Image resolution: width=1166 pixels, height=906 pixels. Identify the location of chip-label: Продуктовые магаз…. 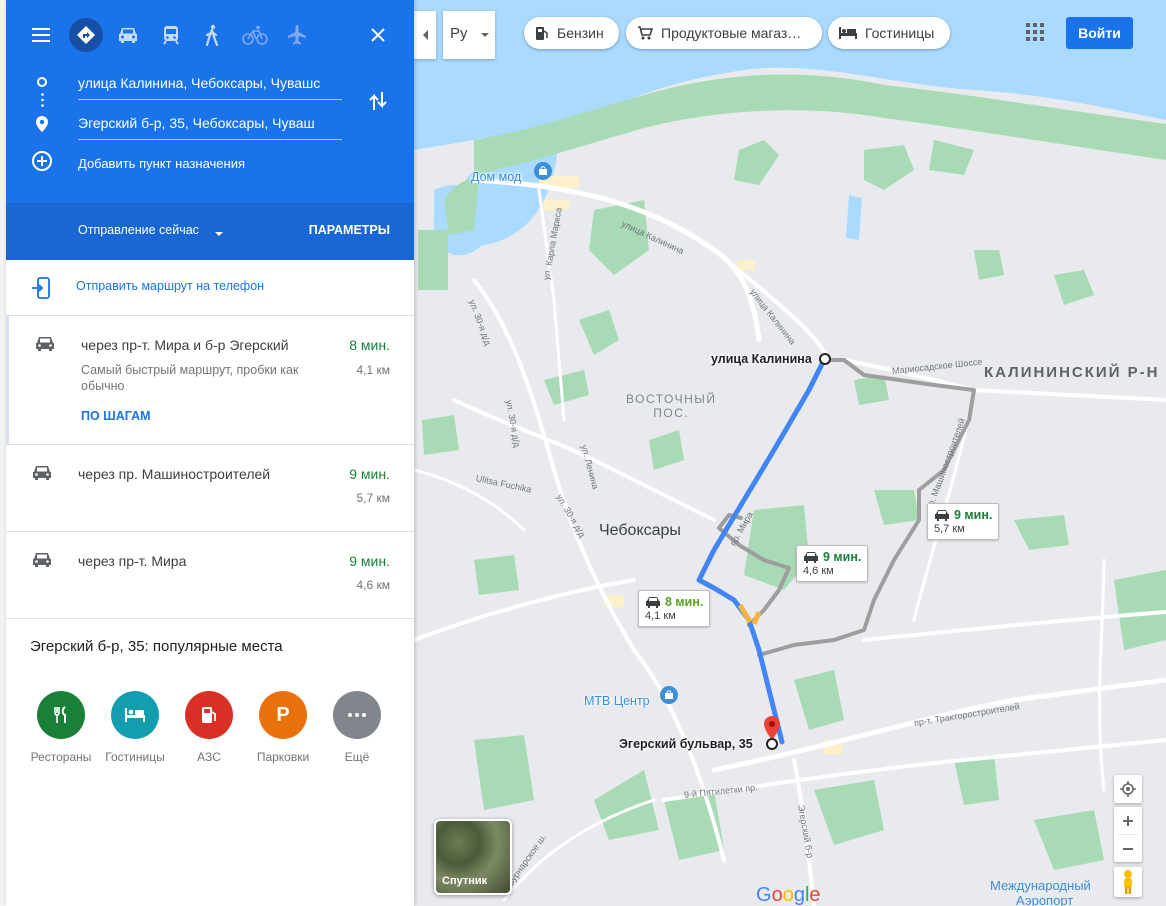
(731, 33).